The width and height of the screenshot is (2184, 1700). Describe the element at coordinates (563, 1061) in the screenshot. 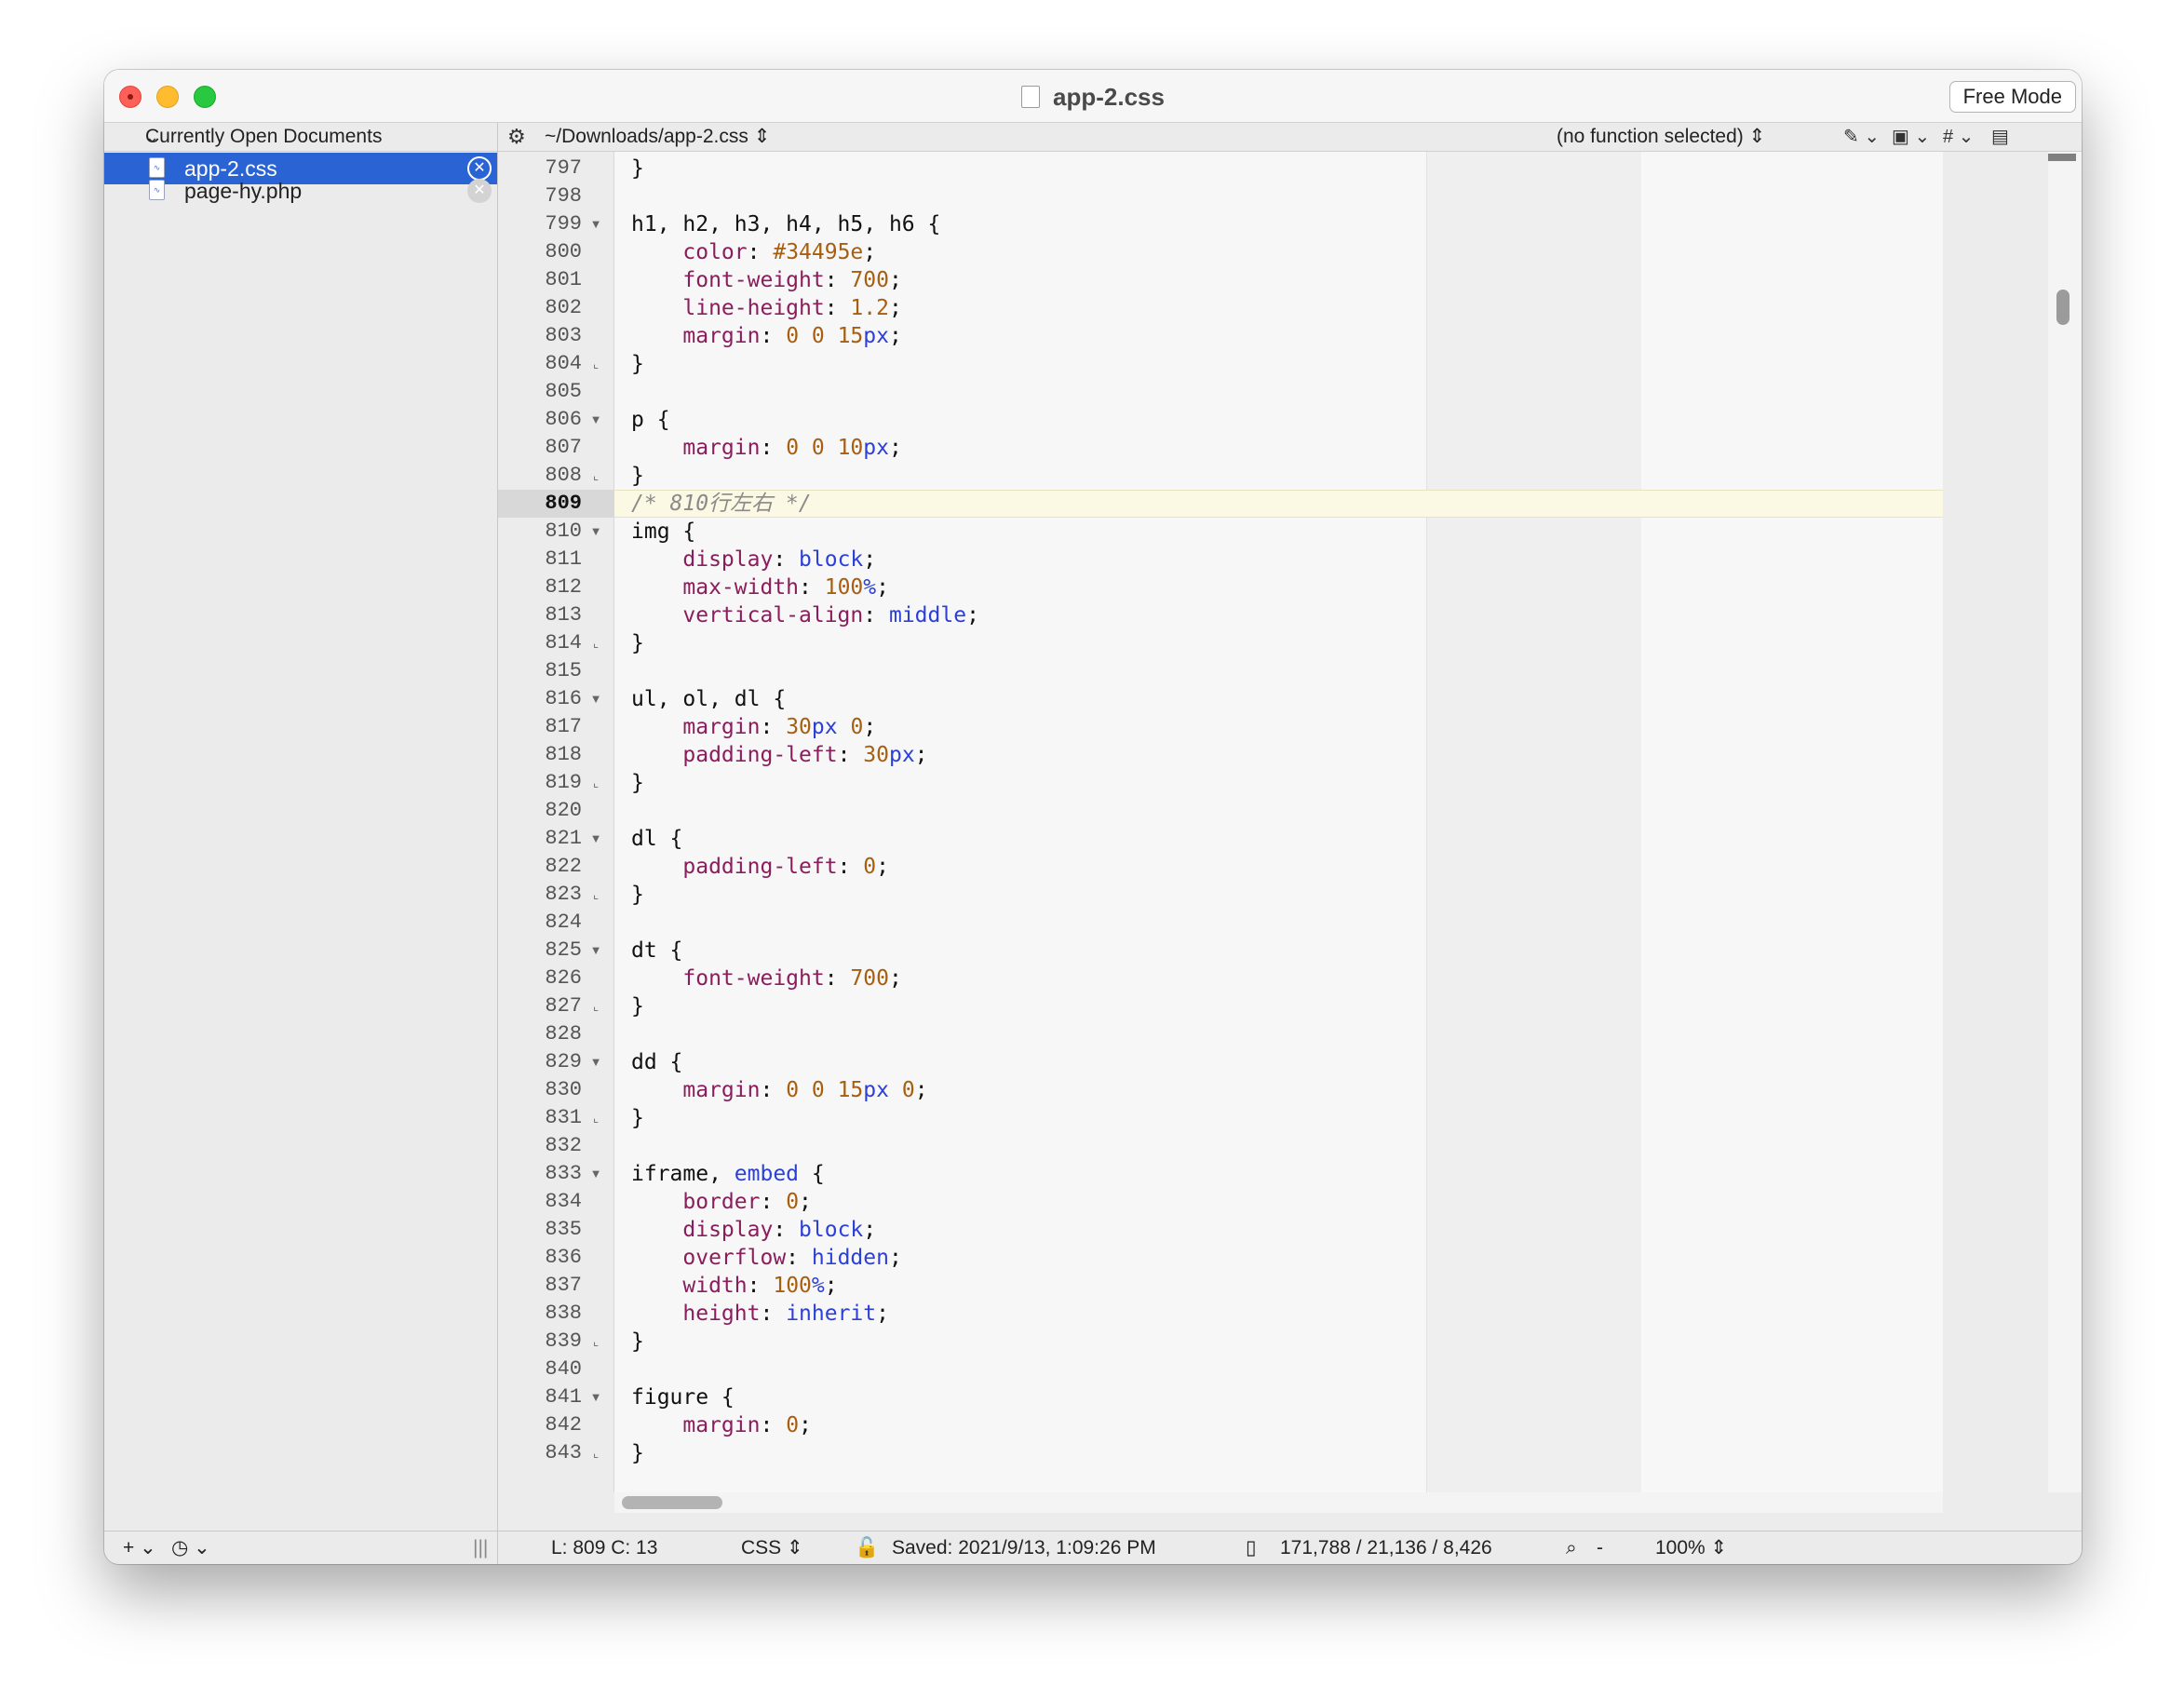

I see `line-number: 829` at that location.